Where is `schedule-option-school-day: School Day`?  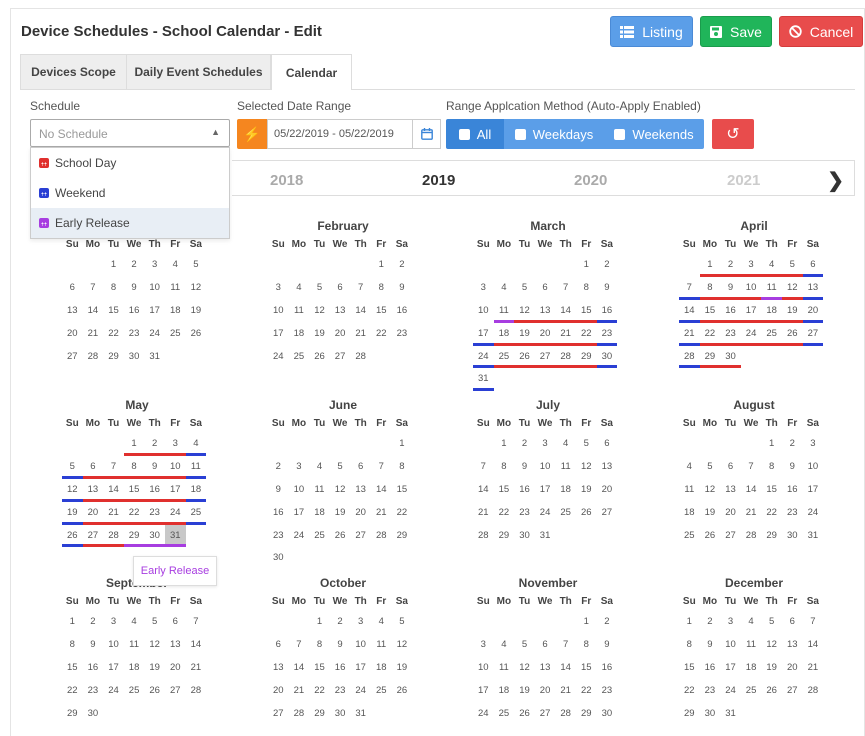 schedule-option-school-day: School Day is located at coordinates (130, 163).